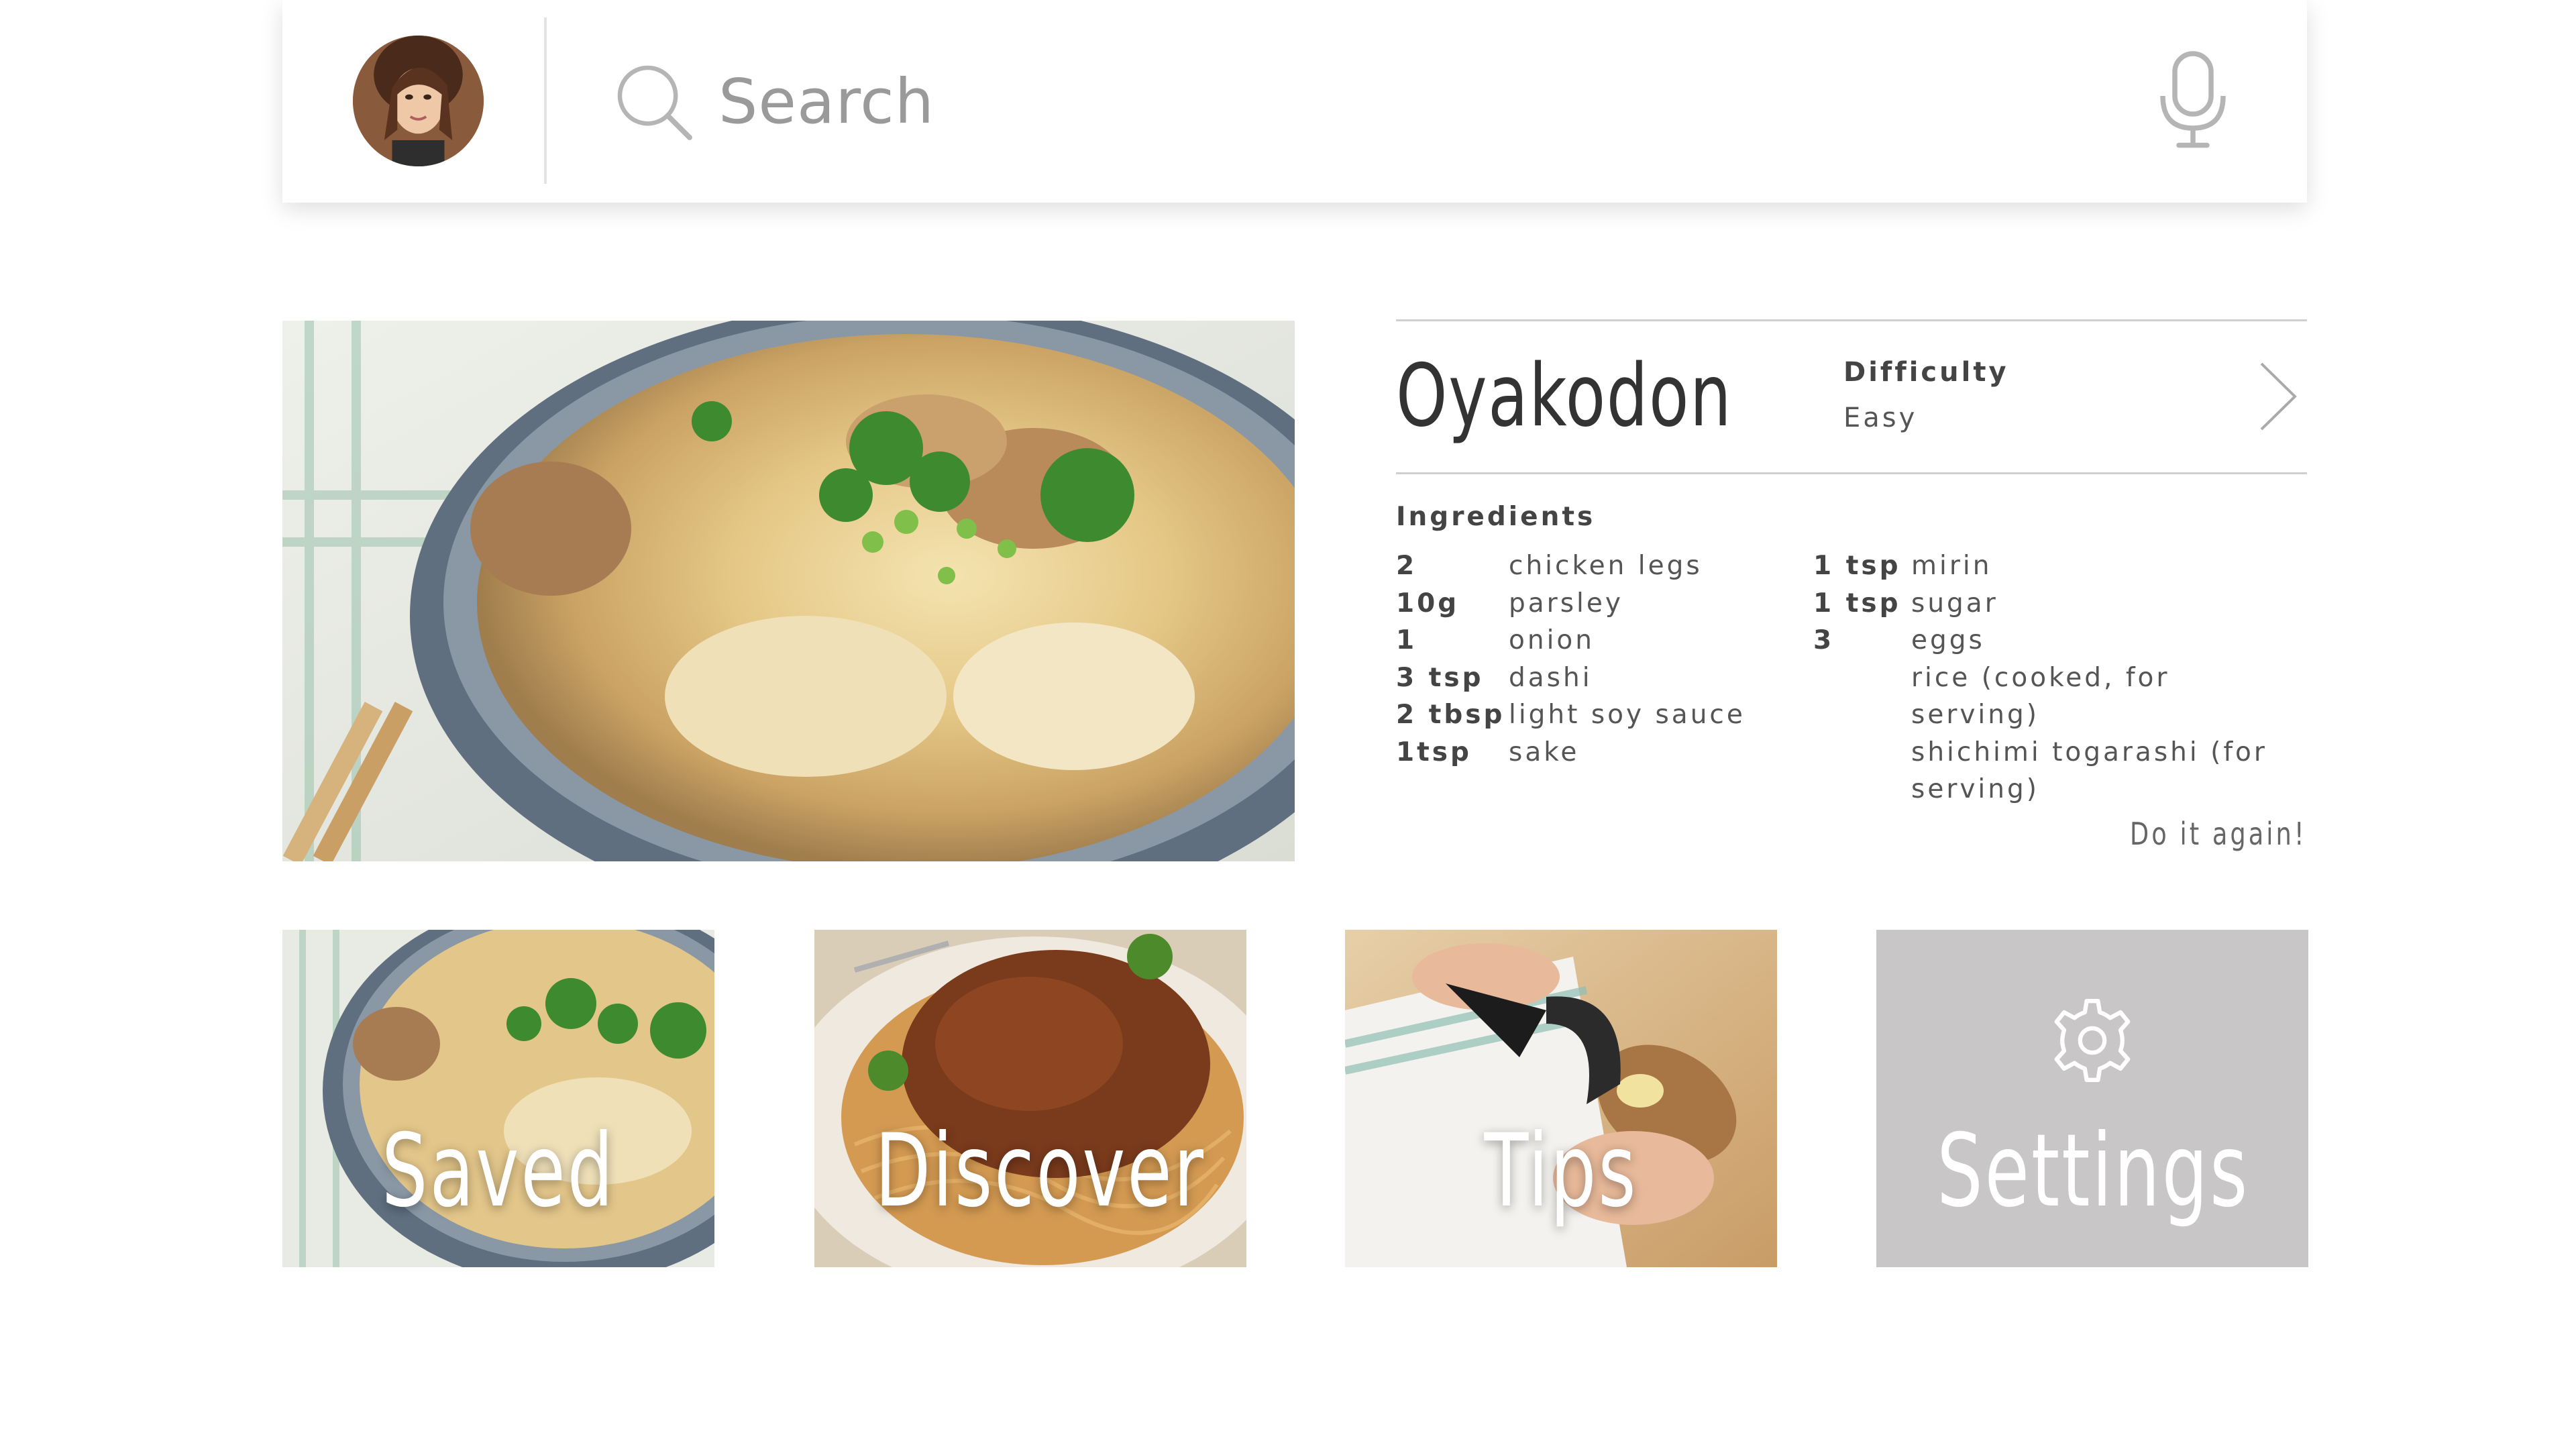  Describe the element at coordinates (1880, 417) in the screenshot. I see `difficulty-value: Easy` at that location.